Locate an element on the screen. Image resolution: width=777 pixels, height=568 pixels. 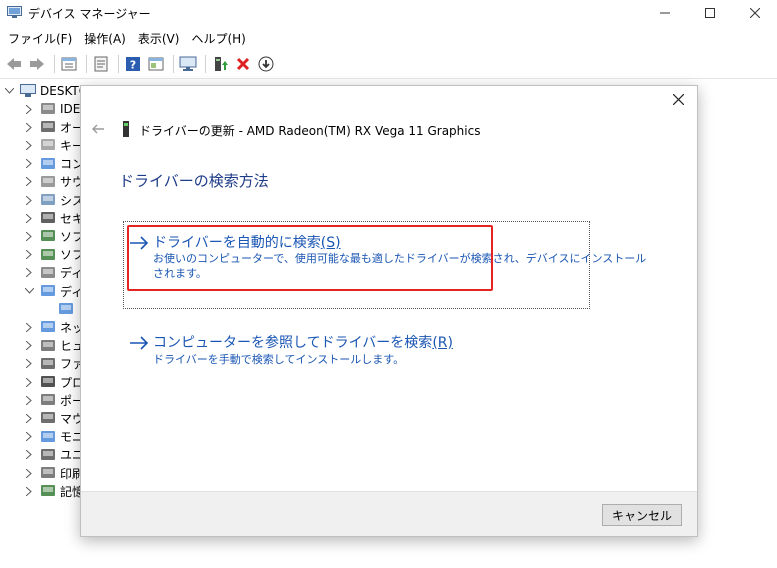
tree-item: ポー is located at coordinates (54, 400).